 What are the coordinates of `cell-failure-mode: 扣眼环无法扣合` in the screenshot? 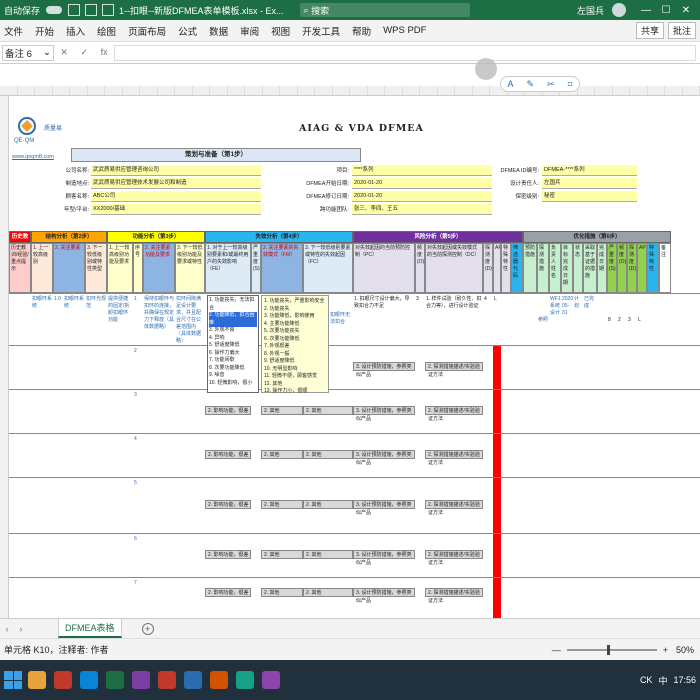 It's located at (340, 319).